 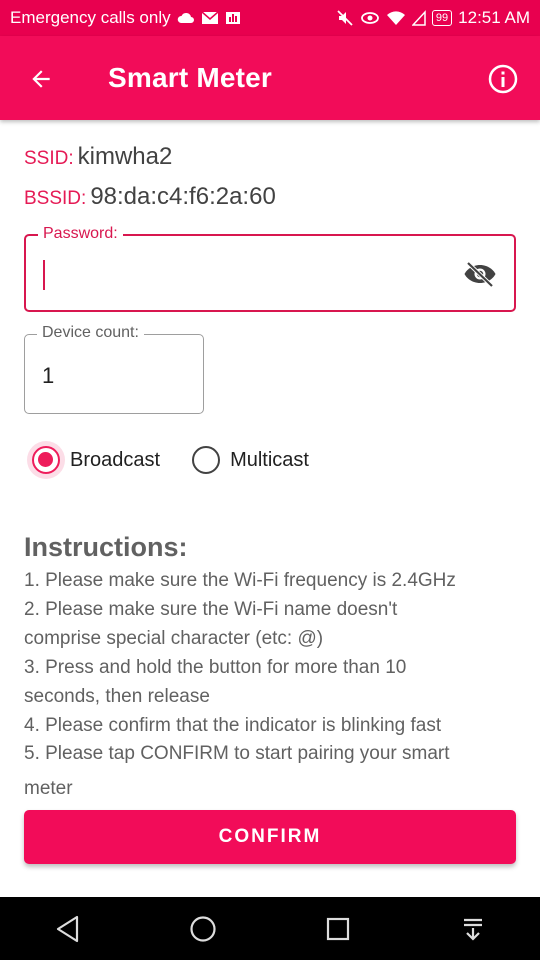 What do you see at coordinates (183, 196) in the screenshot?
I see `bssid-value: 98:da:c4:f6:2a:60` at bounding box center [183, 196].